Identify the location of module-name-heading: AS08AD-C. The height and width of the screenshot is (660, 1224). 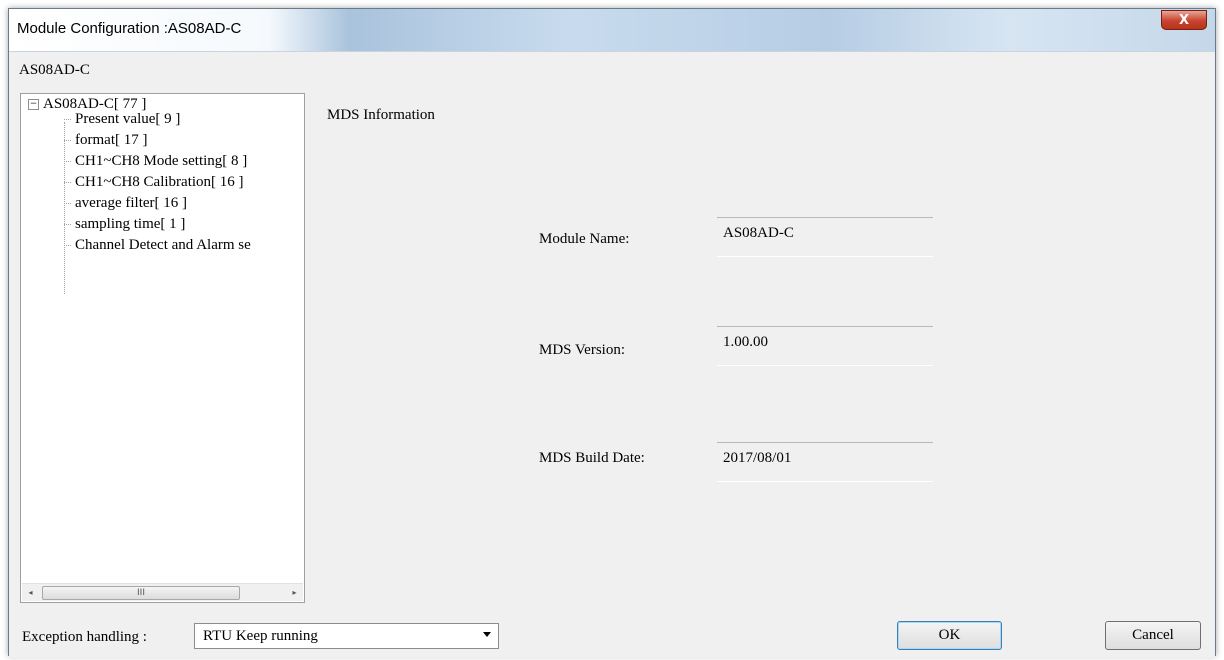
(54, 70).